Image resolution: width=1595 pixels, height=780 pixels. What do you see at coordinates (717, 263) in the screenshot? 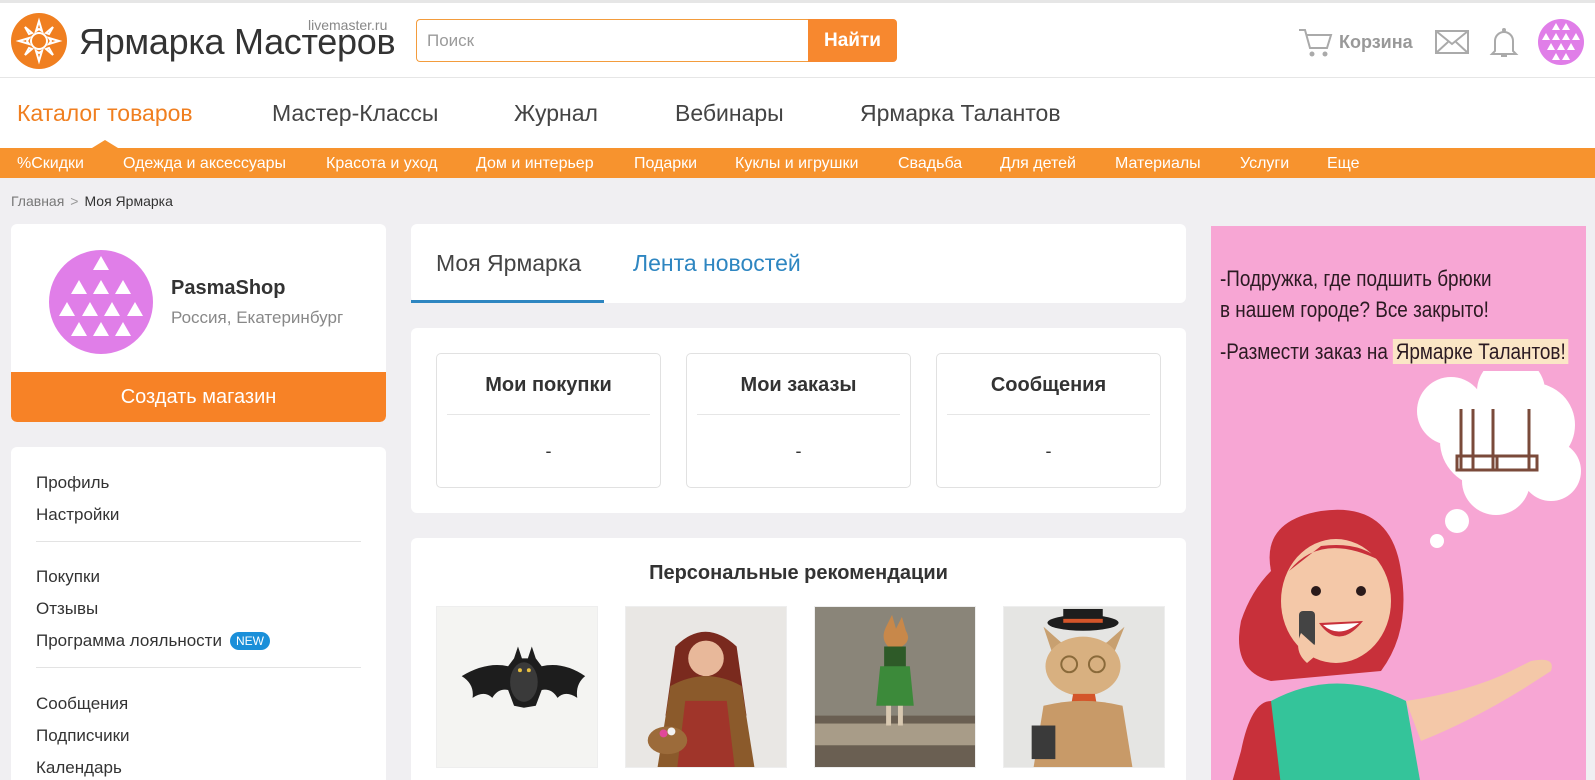
I see `tab-news-feed: Лента новостей` at bounding box center [717, 263].